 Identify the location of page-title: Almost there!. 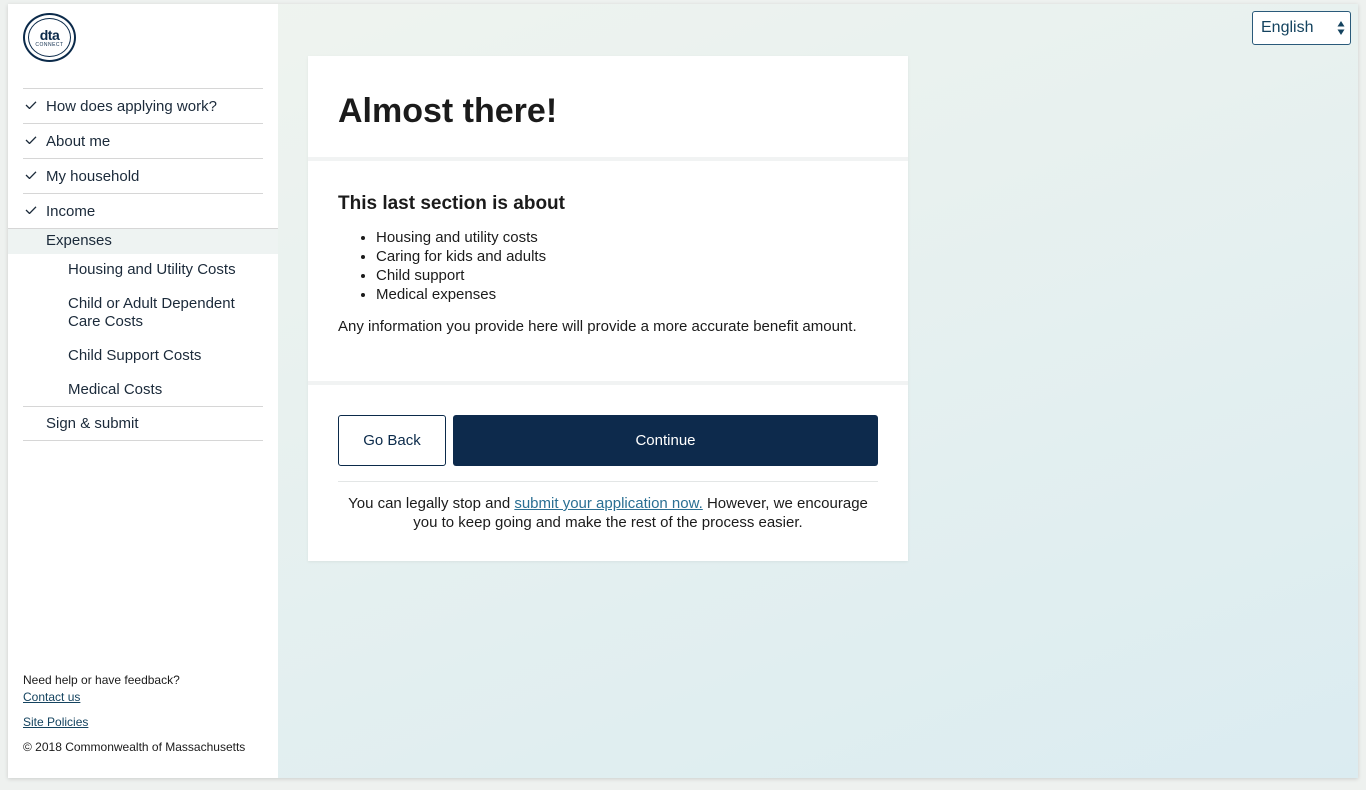
(448, 111).